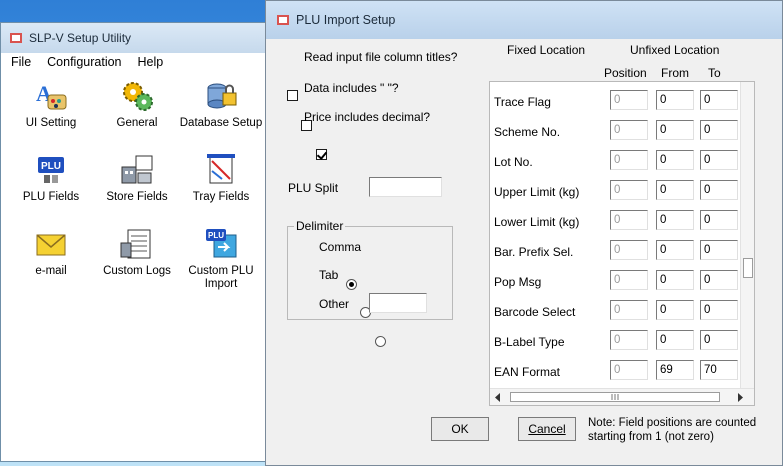 This screenshot has height=466, width=783. What do you see at coordinates (137, 197) in the screenshot?
I see `tile-label: Store Fields` at bounding box center [137, 197].